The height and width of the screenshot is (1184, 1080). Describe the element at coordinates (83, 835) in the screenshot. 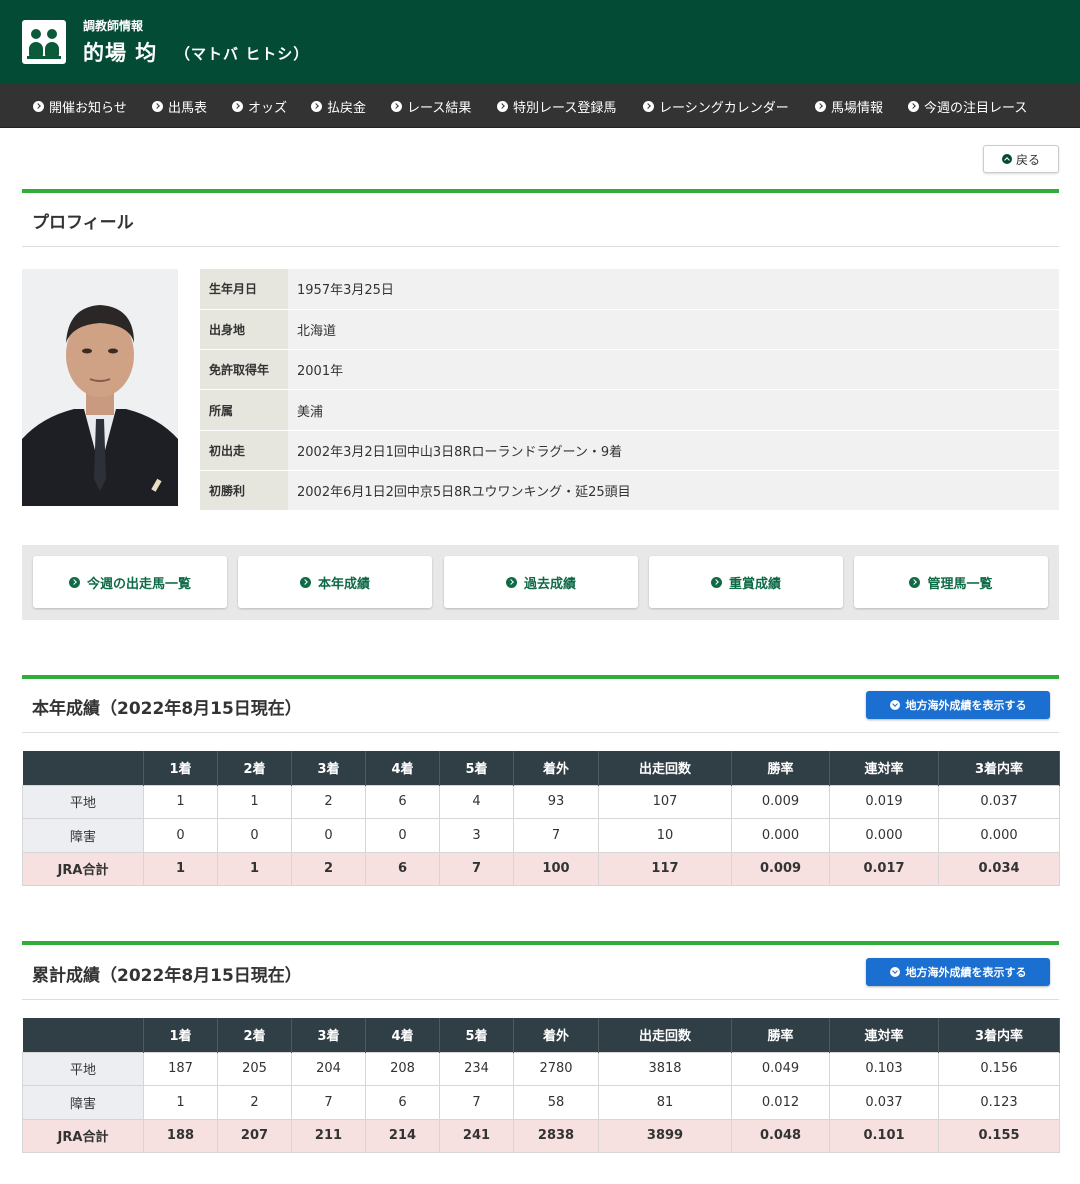

I see `row-label: 障害` at that location.